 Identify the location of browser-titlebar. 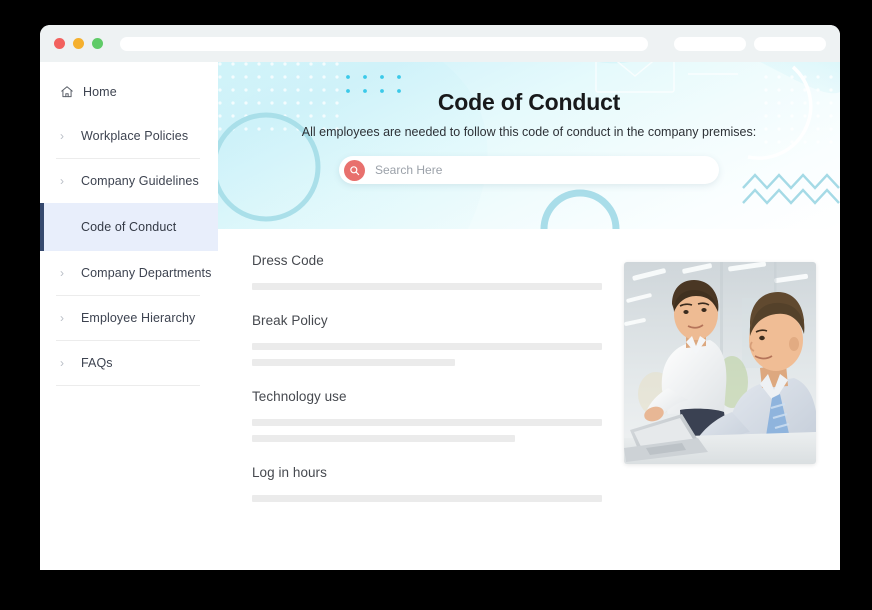
(440, 43).